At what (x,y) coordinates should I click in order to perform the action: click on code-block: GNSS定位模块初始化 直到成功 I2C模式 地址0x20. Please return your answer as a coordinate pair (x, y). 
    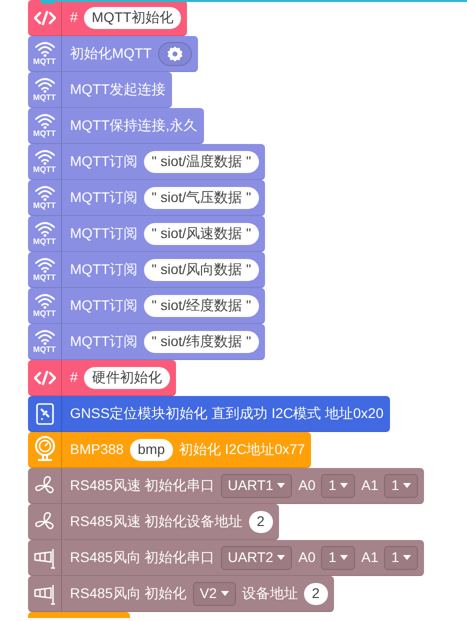
    Looking at the image, I should click on (209, 414).